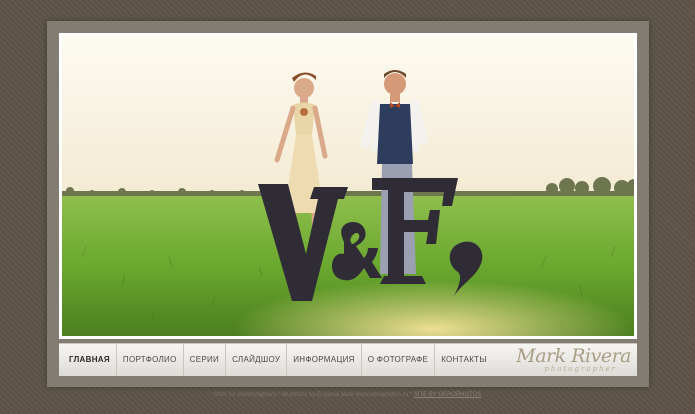 This screenshot has height=414, width=695. What do you see at coordinates (150, 360) in the screenshot?
I see `nav-item-portfolio: ПОРТФОЛИО` at bounding box center [150, 360].